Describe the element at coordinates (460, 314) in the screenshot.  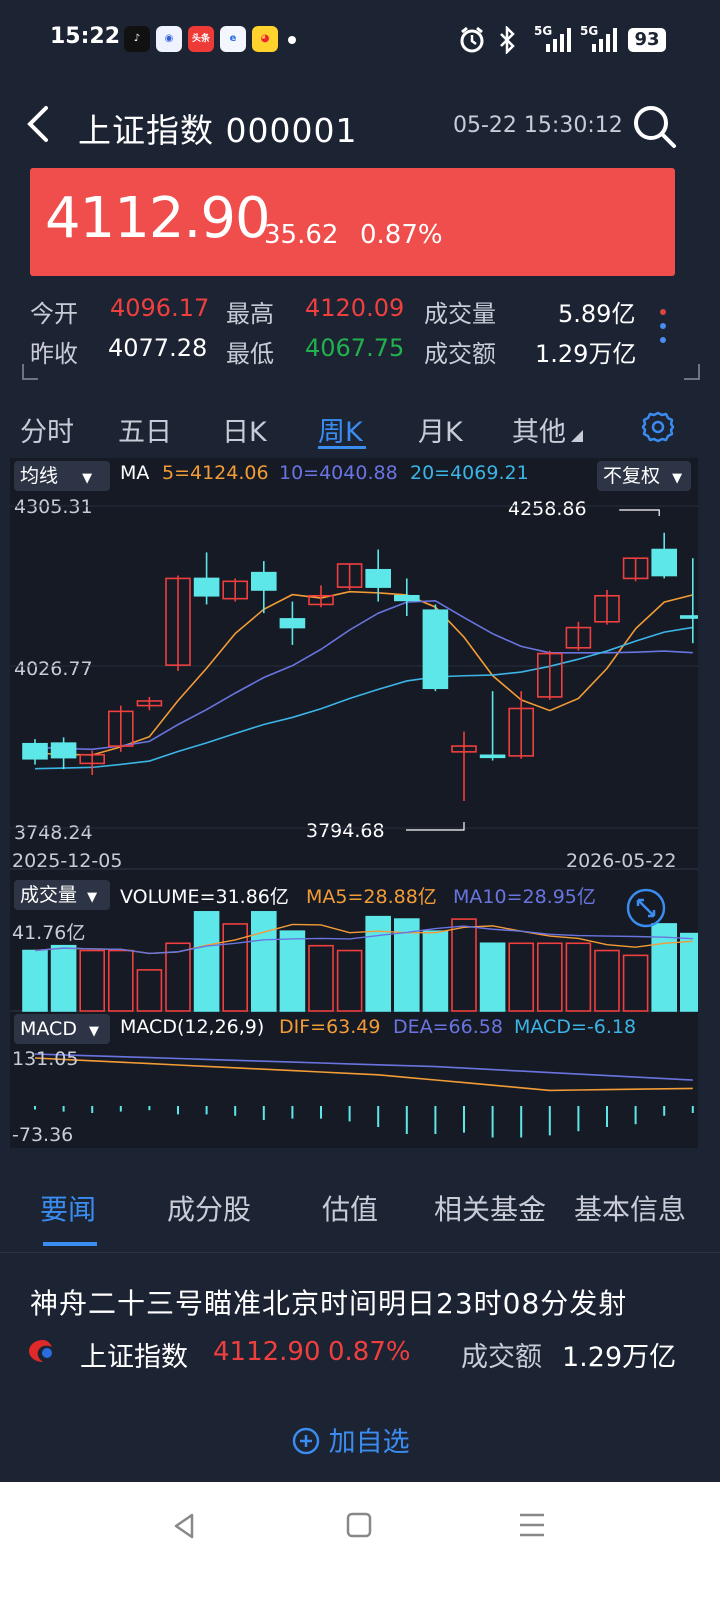
I see `volume-label: 成交量` at that location.